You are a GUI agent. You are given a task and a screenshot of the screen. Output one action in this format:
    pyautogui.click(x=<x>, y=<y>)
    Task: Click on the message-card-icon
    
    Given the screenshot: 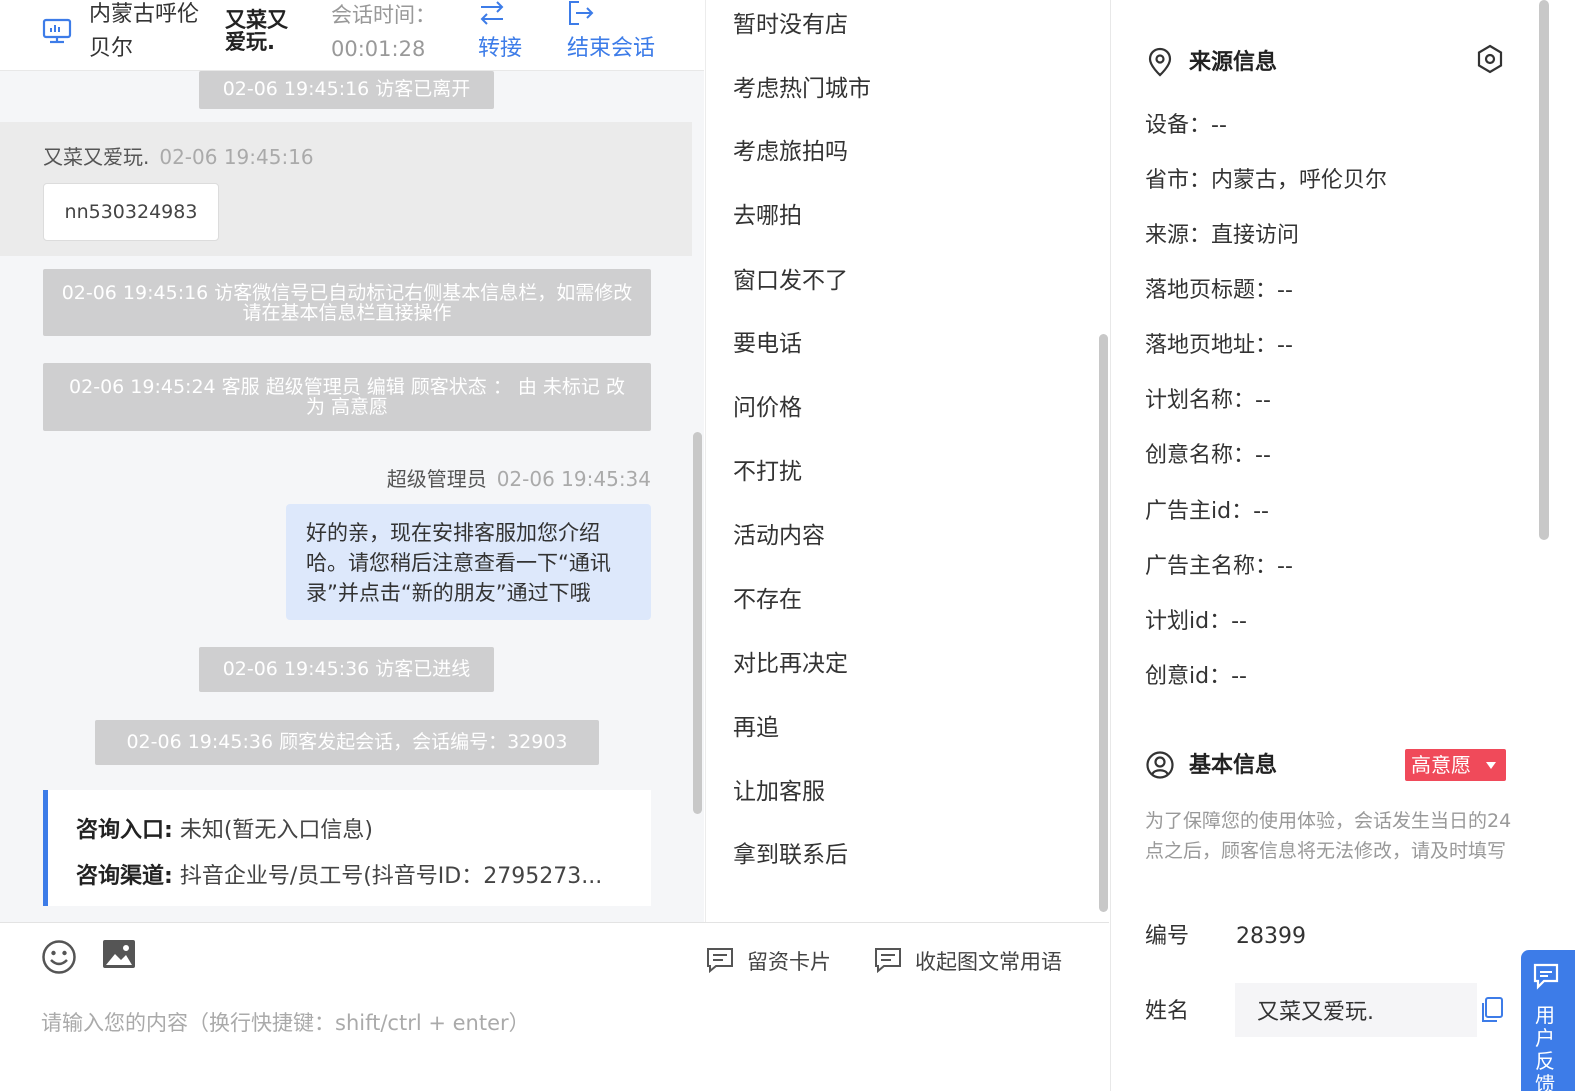 What is the action you would take?
    pyautogui.click(x=720, y=960)
    